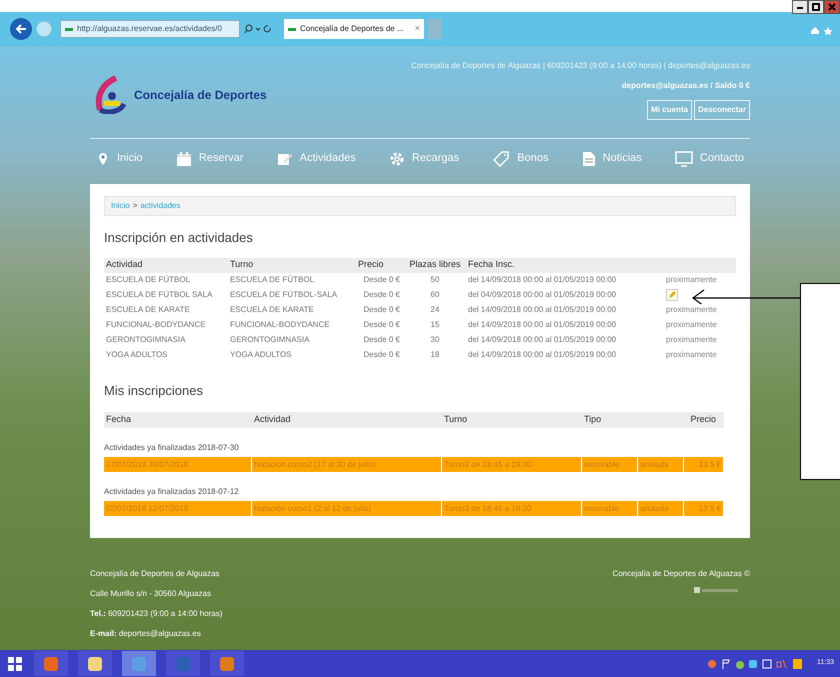 The height and width of the screenshot is (677, 840). What do you see at coordinates (435, 355) in the screenshot?
I see `table-cell-text: 18` at bounding box center [435, 355].